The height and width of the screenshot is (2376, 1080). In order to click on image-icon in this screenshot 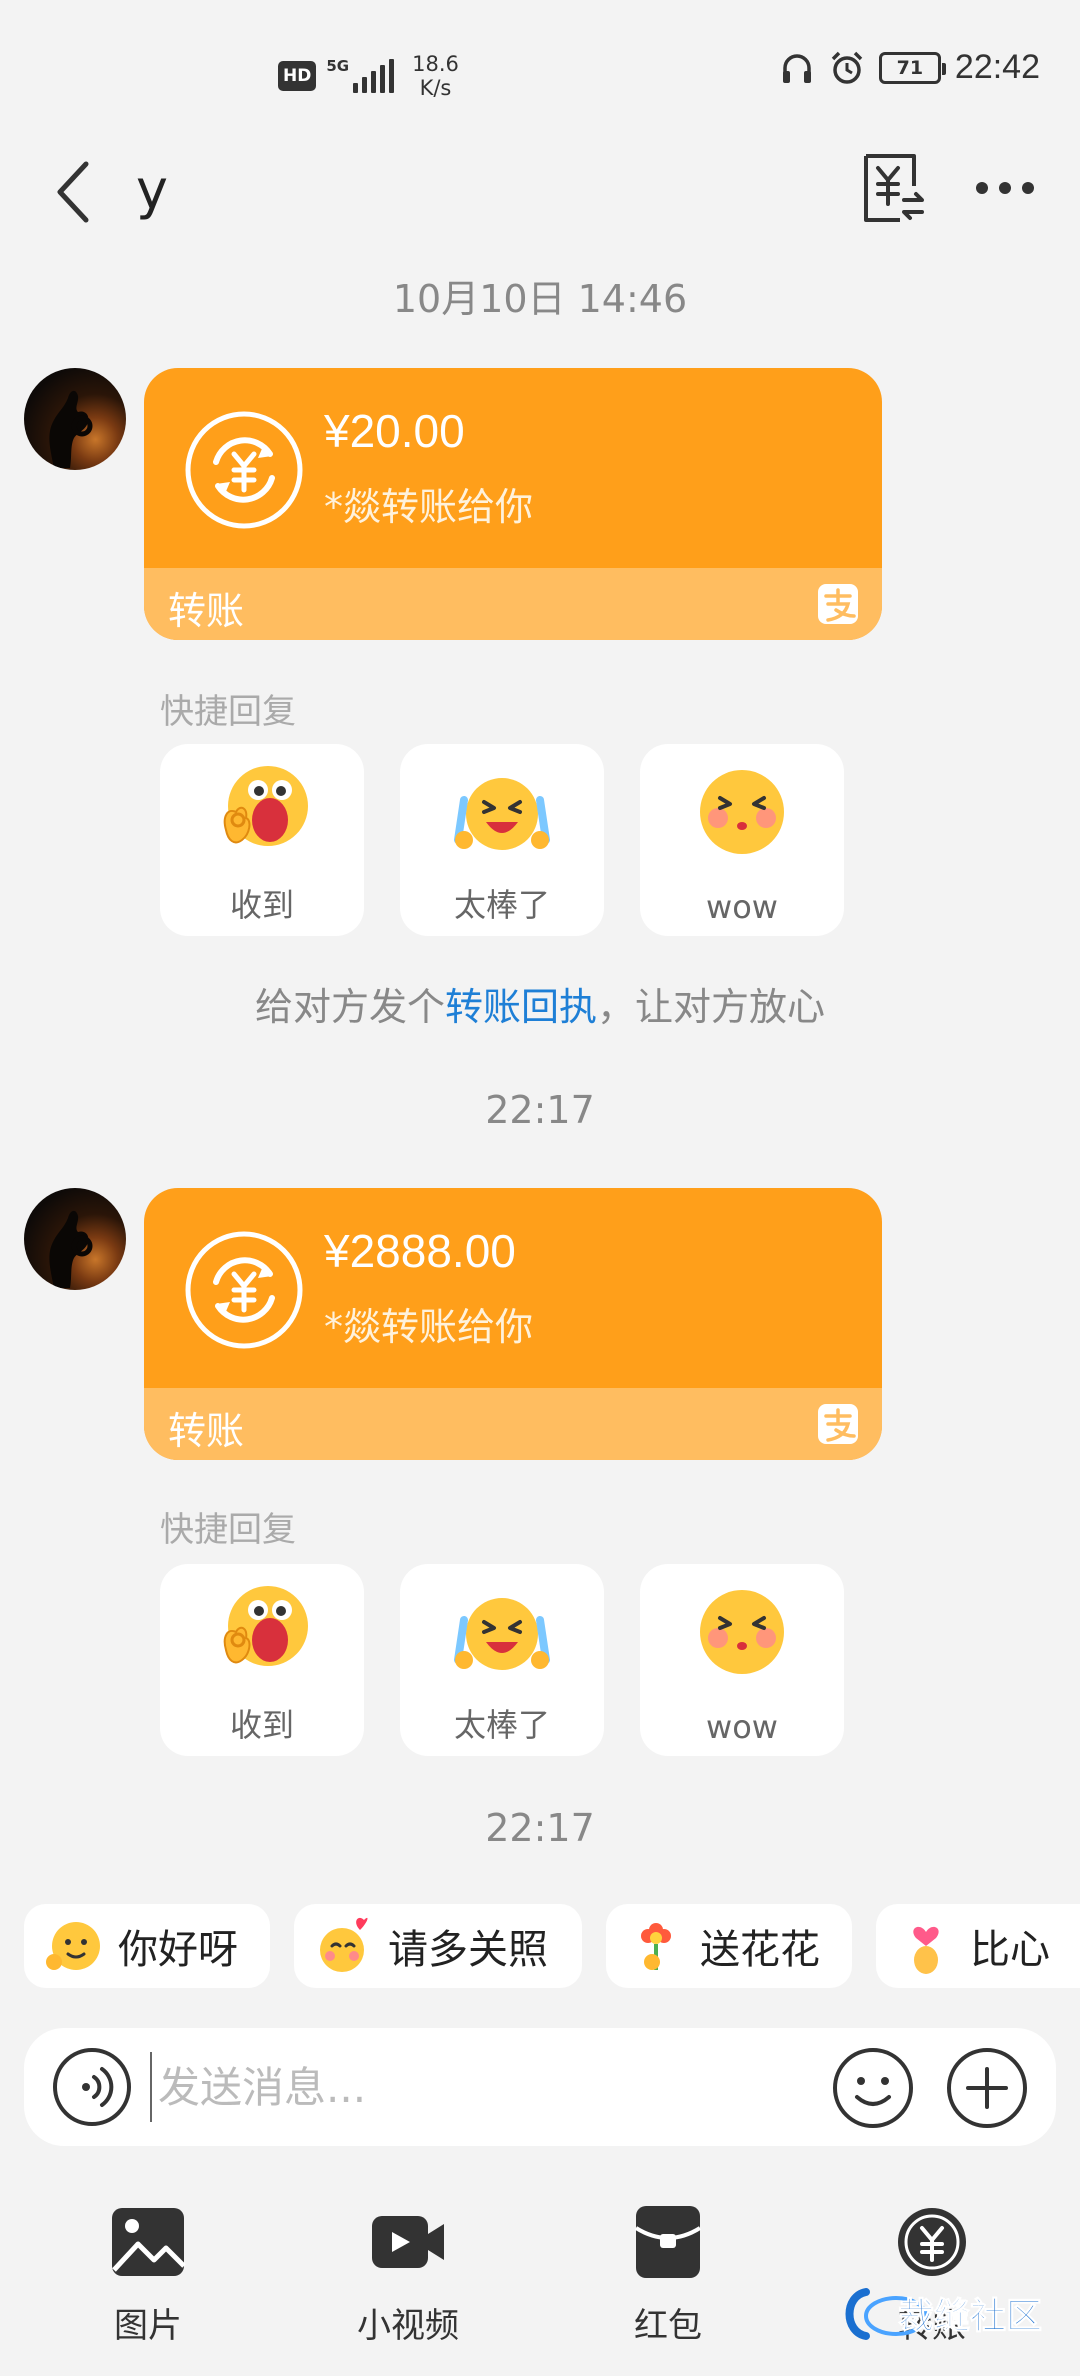, I will do `click(149, 2242)`.